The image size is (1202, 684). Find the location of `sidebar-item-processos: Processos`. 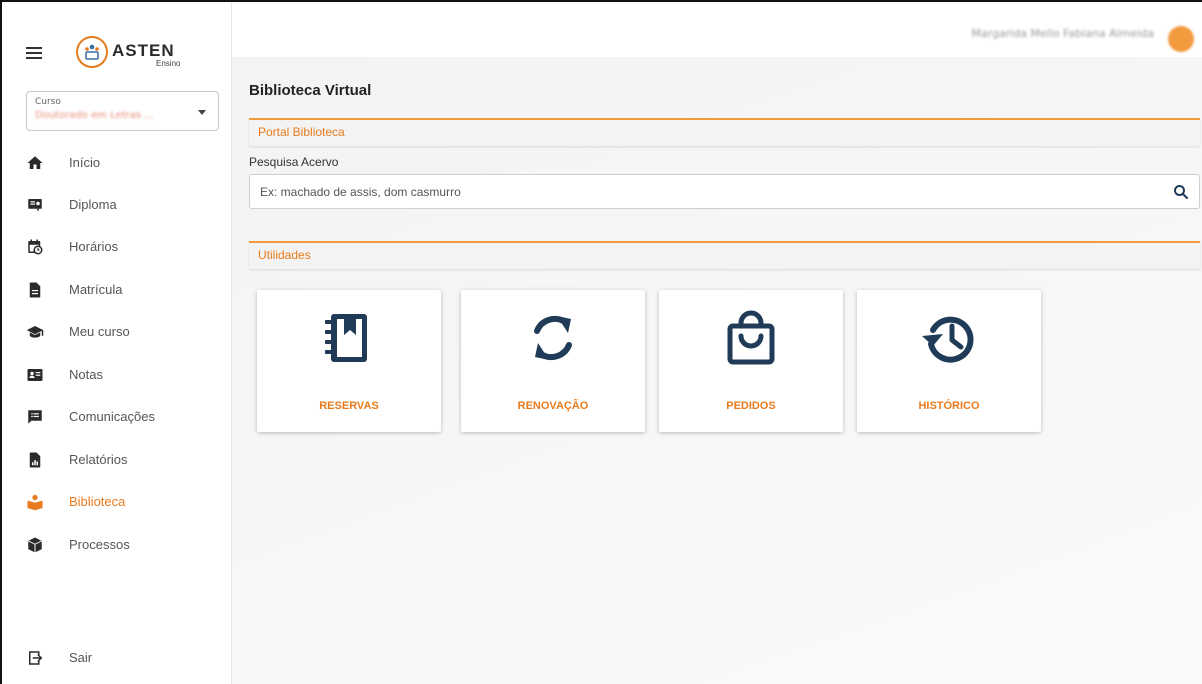

sidebar-item-processos: Processos is located at coordinates (116, 545).